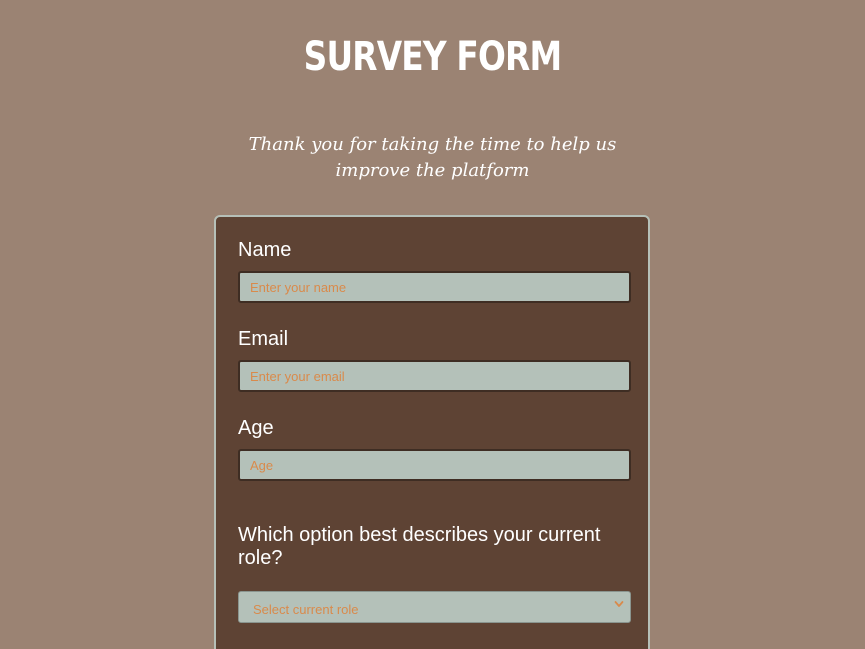 The height and width of the screenshot is (649, 865). I want to click on email-label: Email, so click(263, 339).